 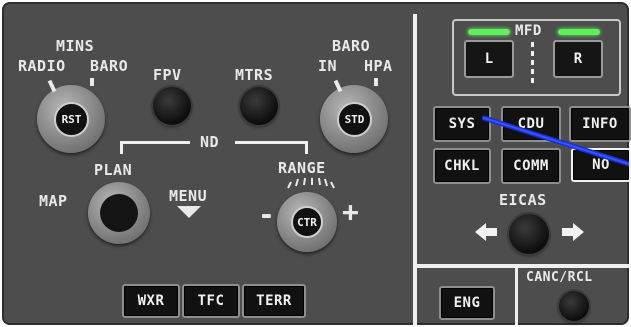 What do you see at coordinates (306, 147) in the screenshot?
I see `nd-bracket-right-tick` at bounding box center [306, 147].